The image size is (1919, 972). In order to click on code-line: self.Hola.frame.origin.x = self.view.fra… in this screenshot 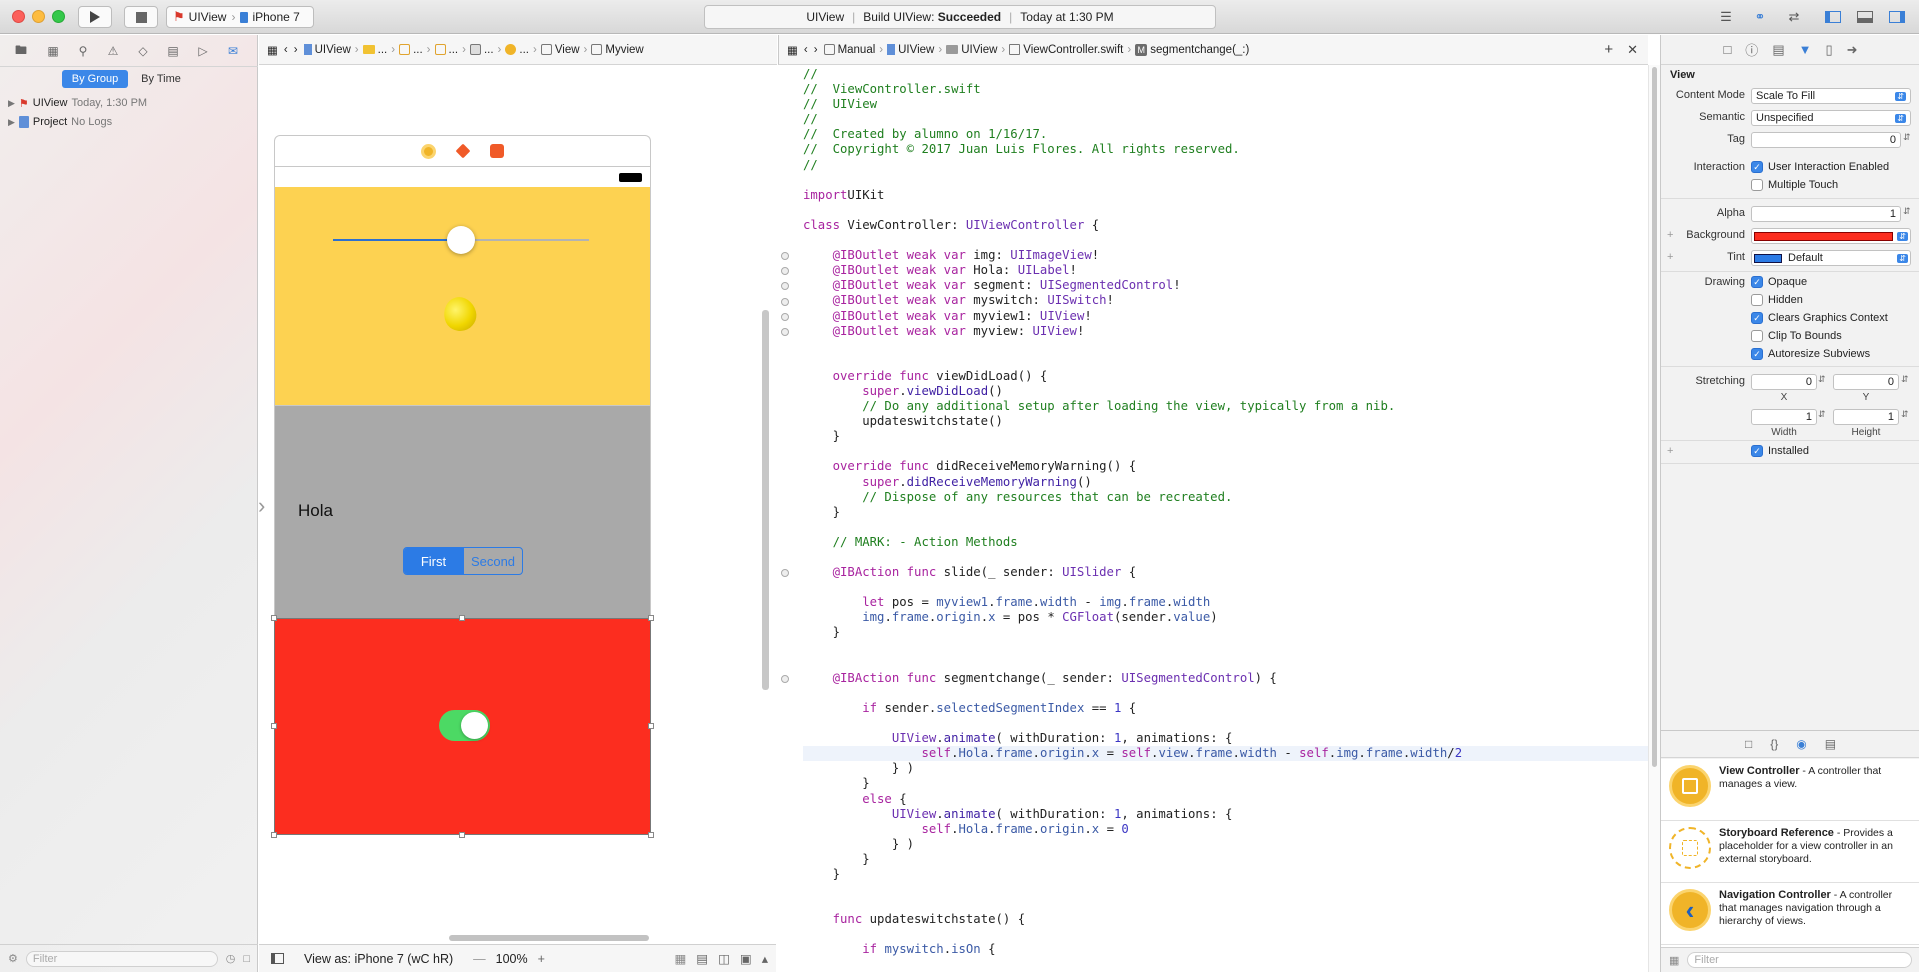, I will do `click(1225, 754)`.